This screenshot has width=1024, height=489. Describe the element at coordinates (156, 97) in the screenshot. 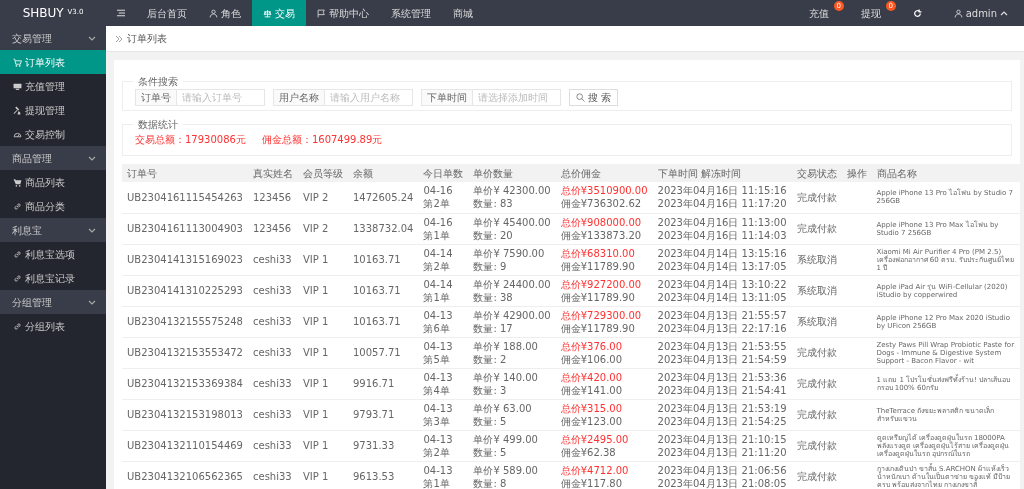

I see `field-label: 订单号` at that location.